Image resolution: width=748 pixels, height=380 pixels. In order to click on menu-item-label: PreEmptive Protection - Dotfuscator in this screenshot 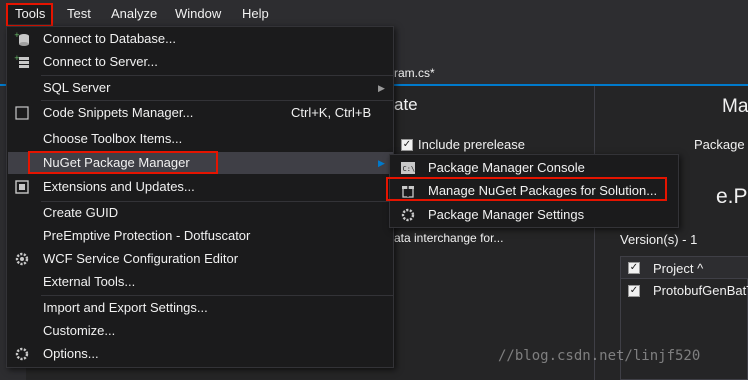, I will do `click(147, 235)`.